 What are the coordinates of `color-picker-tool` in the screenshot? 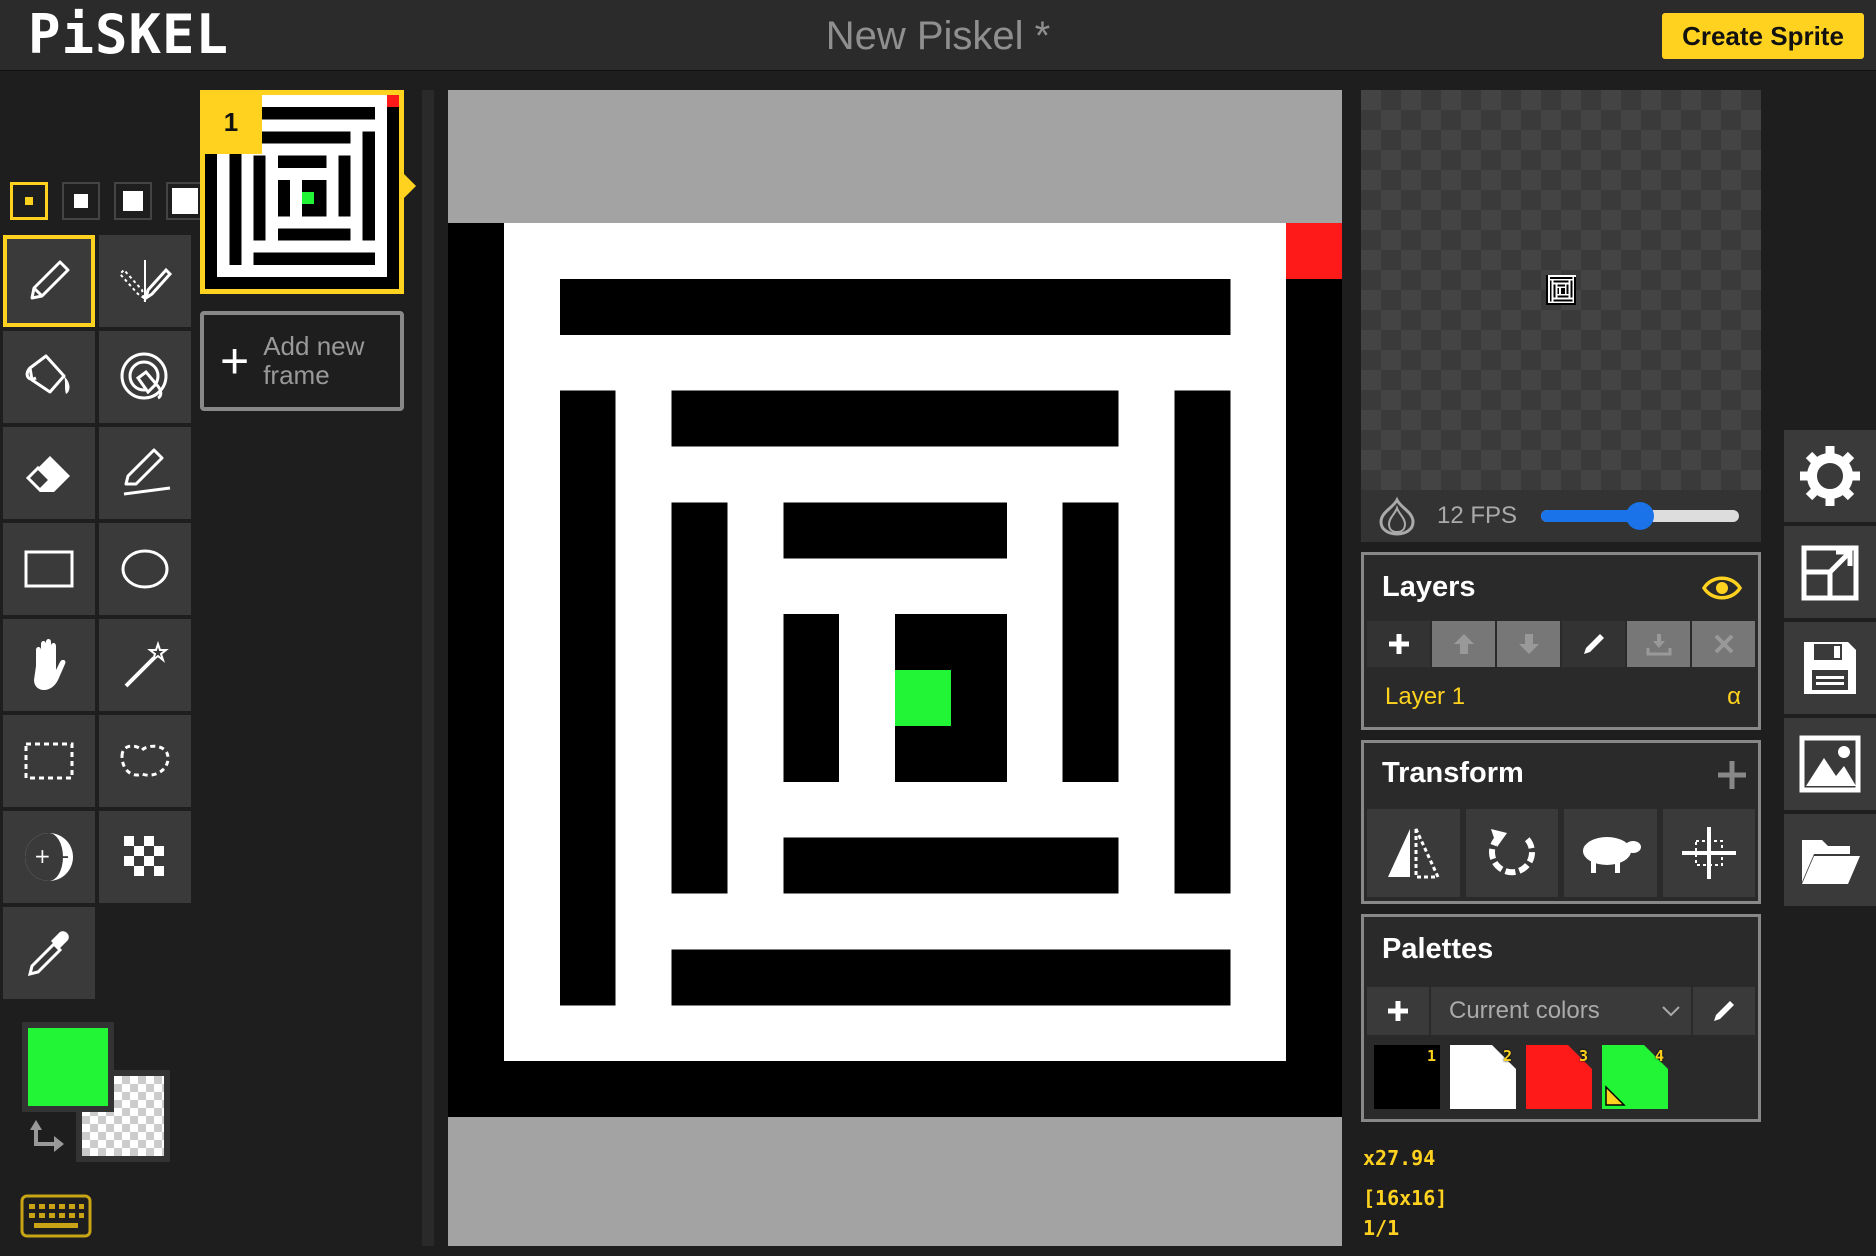 It's located at (49, 953).